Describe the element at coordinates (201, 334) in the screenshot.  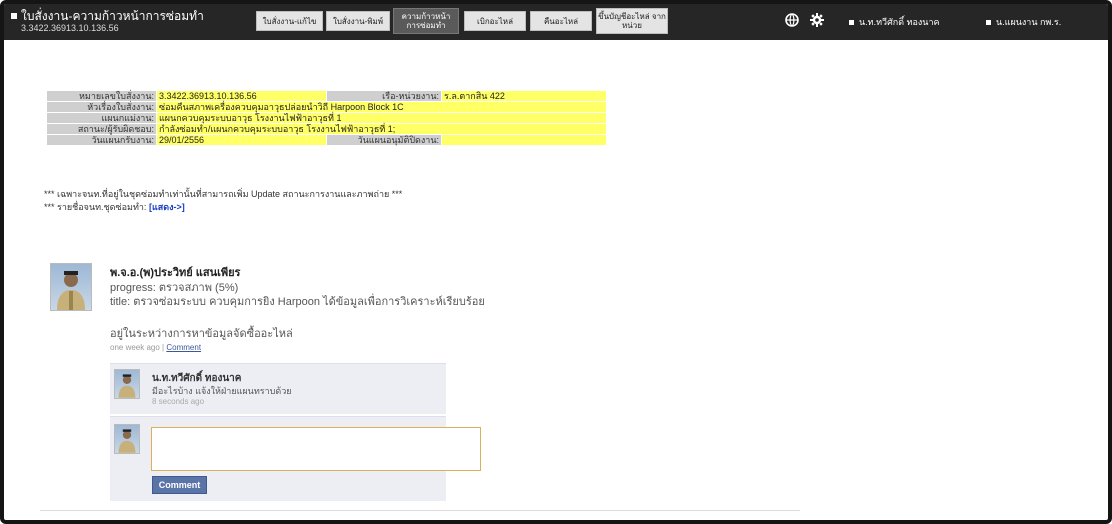
I see `post-status-text: อยู่ในระหว่างการหาข้อมูลจัดซื้ออะไหล่` at that location.